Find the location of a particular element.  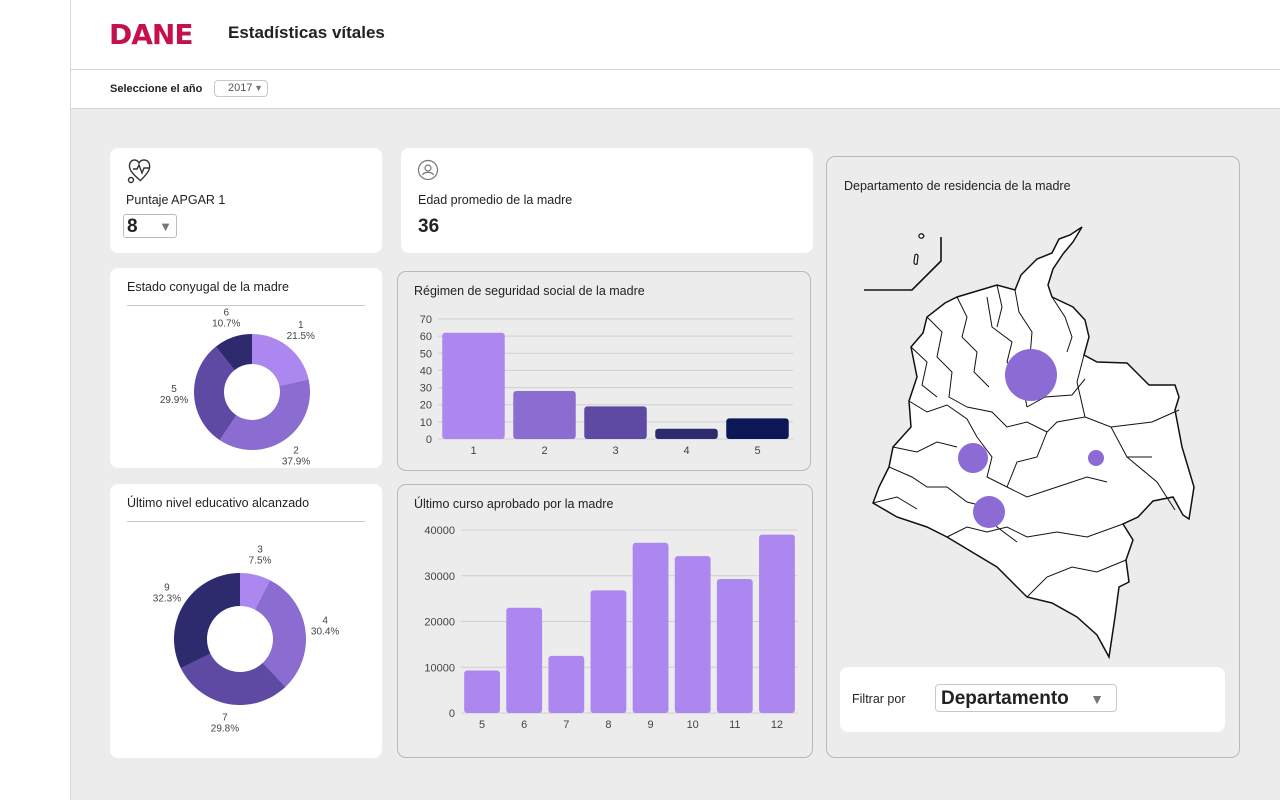

filter-select: Departamento ▼ is located at coordinates (1026, 698).